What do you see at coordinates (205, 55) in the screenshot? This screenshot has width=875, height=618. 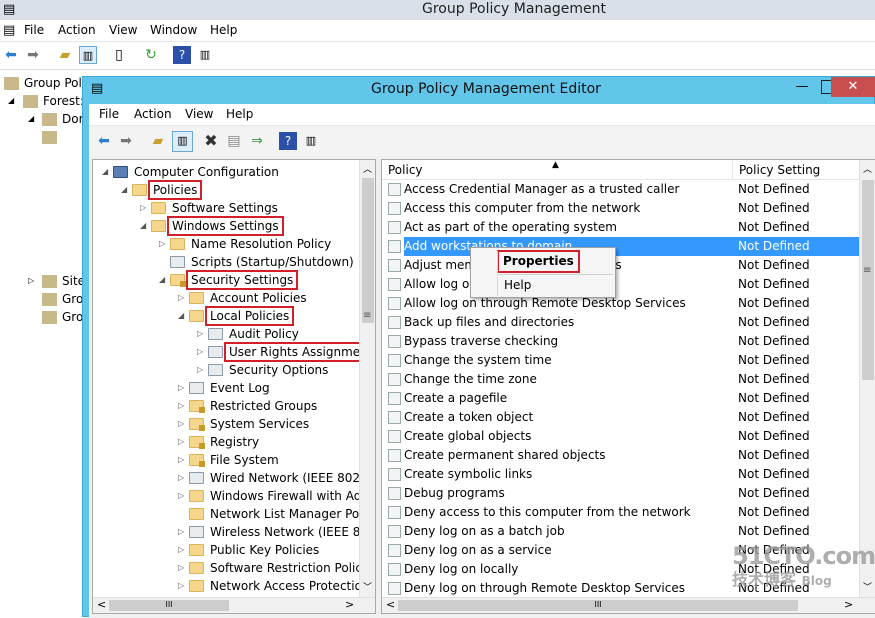 I see `action-pane-icon: ▥` at bounding box center [205, 55].